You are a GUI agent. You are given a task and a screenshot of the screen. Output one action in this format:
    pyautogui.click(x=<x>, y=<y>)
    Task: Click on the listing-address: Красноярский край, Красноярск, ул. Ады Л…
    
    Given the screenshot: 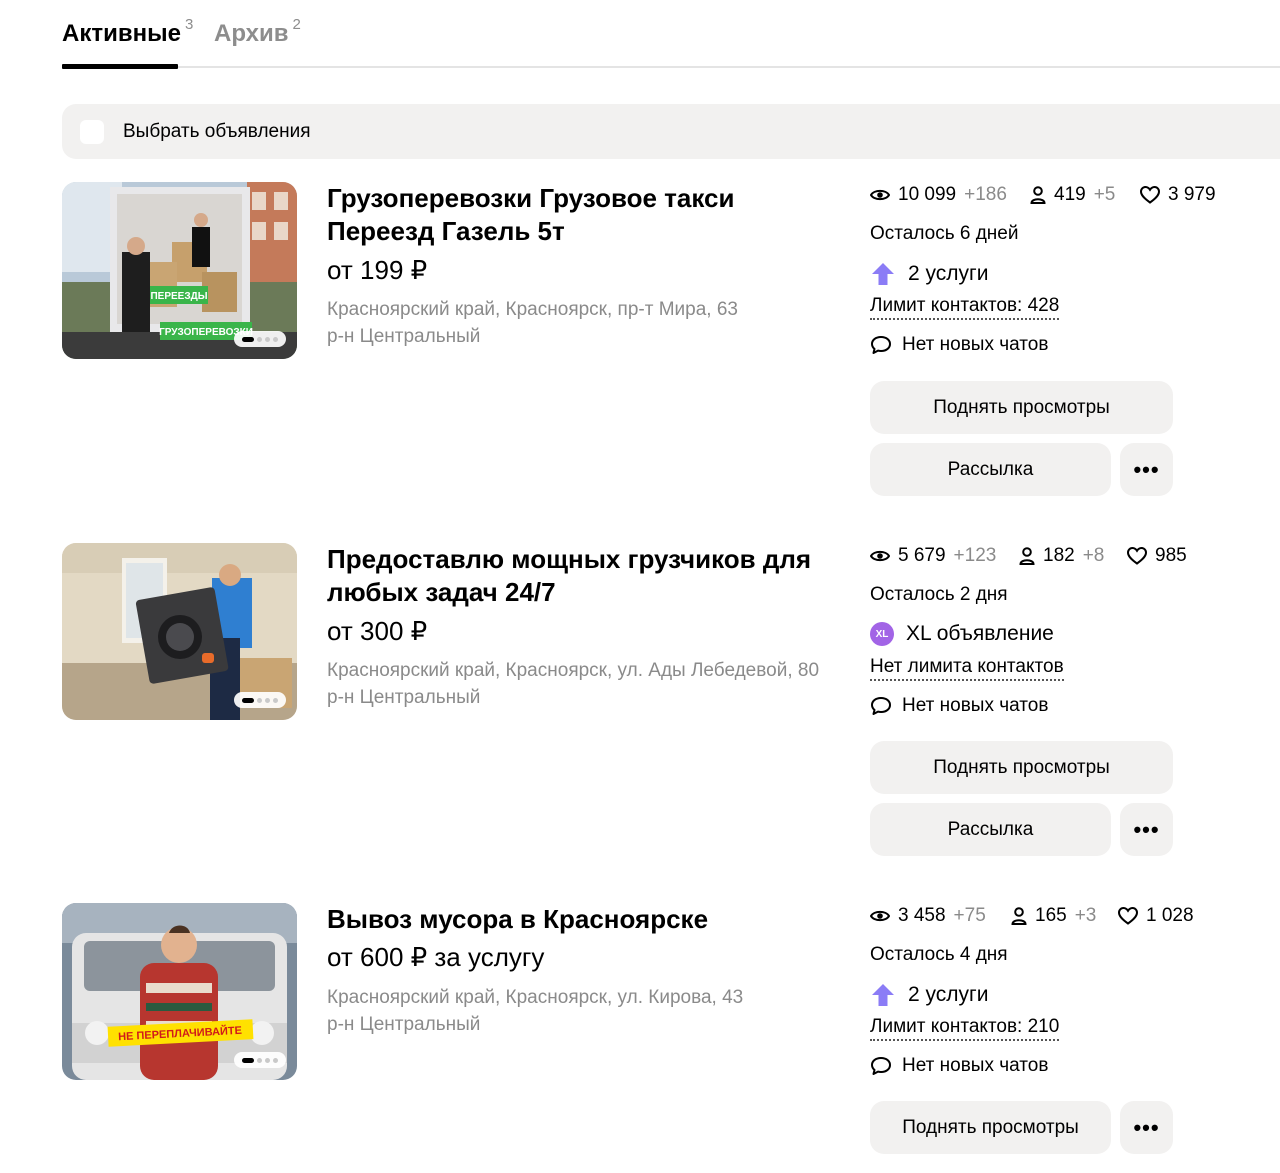 What is the action you would take?
    pyautogui.click(x=573, y=670)
    